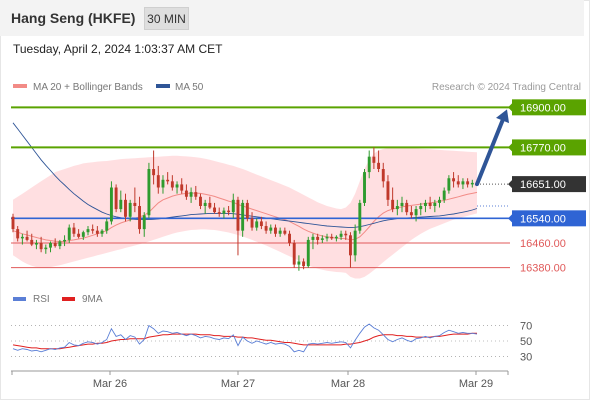  I want to click on last-price-label: 16651.00, so click(543, 185).